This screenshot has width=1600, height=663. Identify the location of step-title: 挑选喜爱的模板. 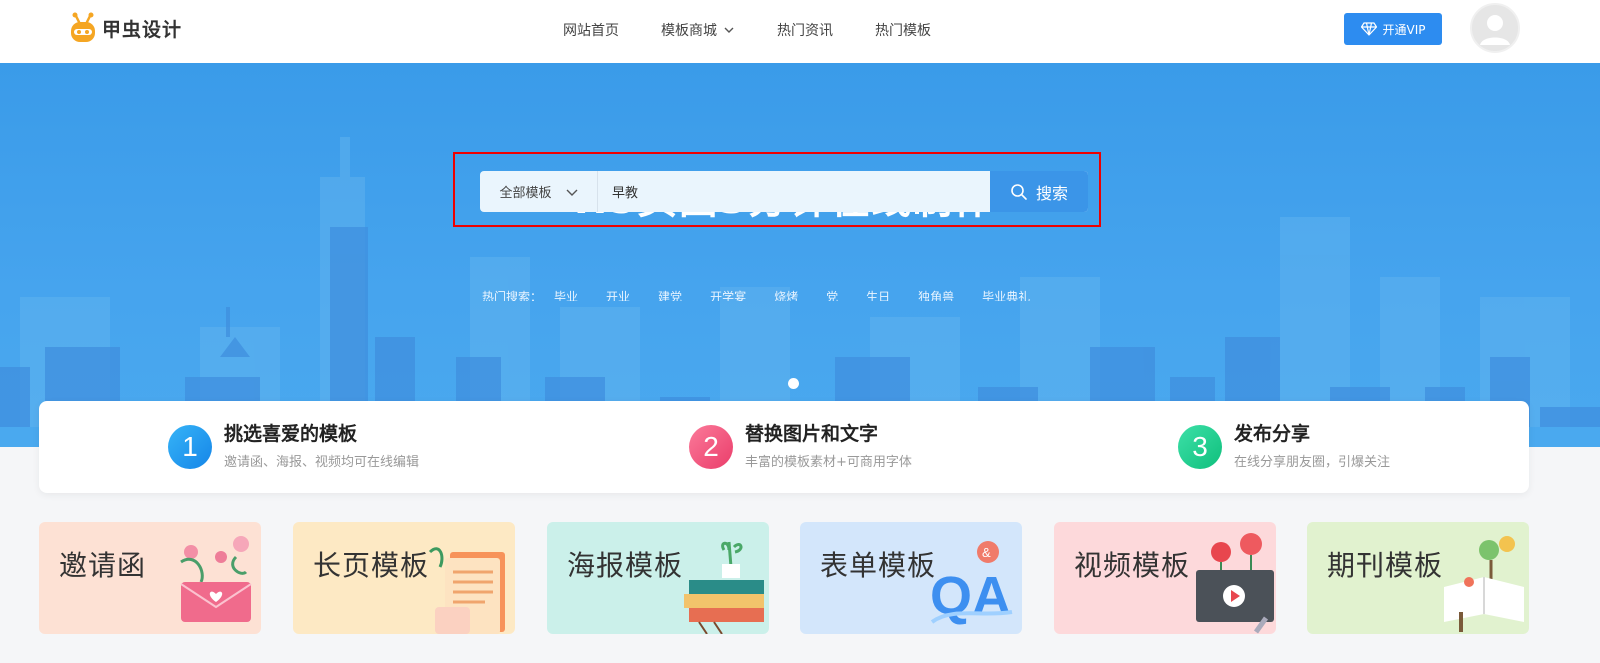
(291, 434).